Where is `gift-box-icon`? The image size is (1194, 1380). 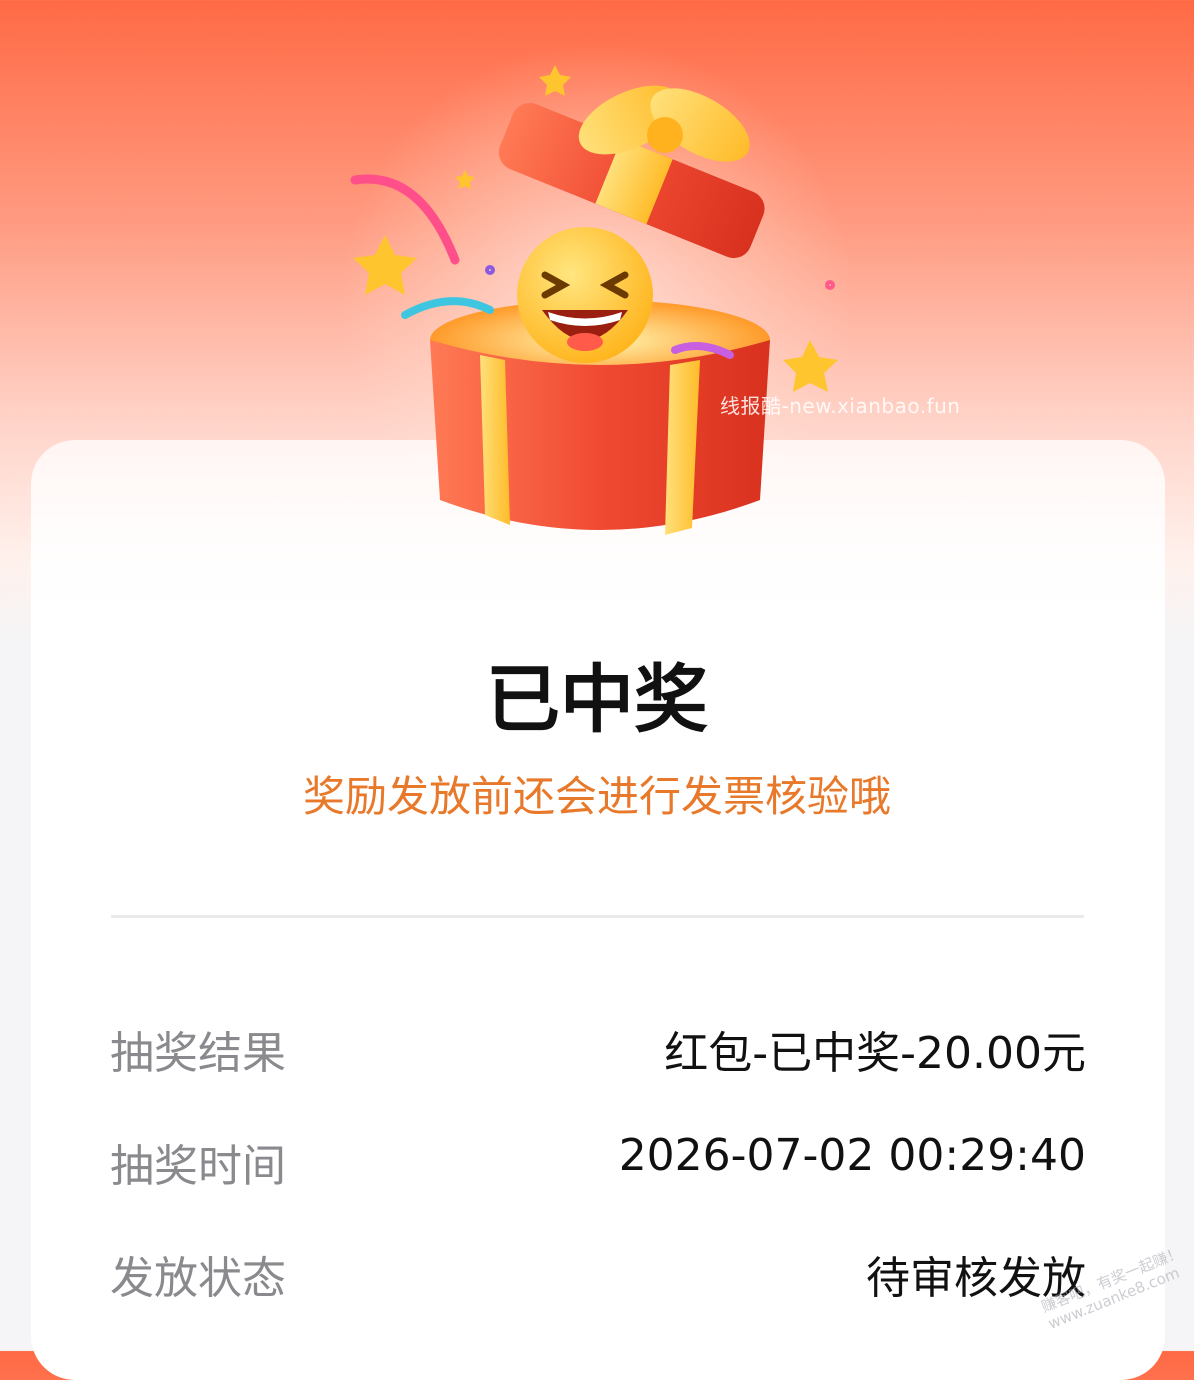
gift-box-icon is located at coordinates (594, 300).